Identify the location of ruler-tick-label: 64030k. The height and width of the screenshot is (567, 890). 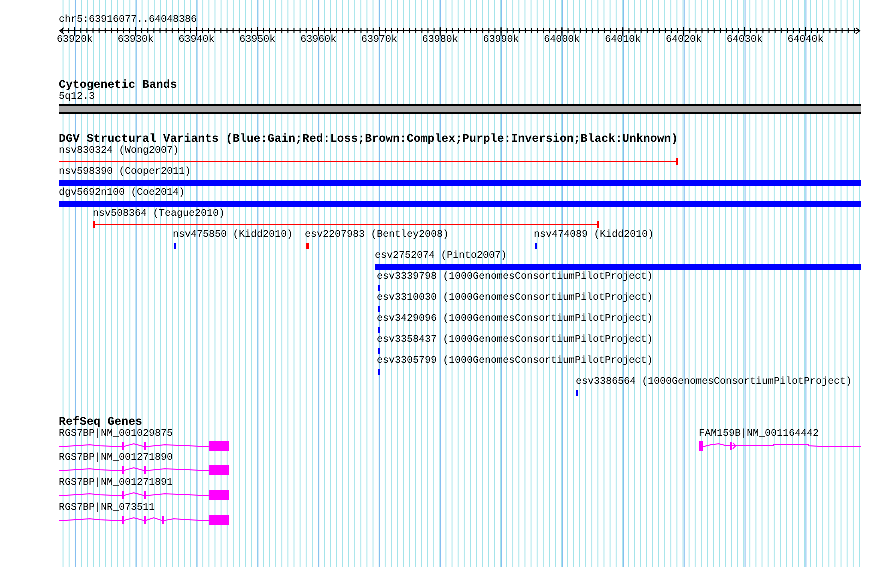
(744, 41).